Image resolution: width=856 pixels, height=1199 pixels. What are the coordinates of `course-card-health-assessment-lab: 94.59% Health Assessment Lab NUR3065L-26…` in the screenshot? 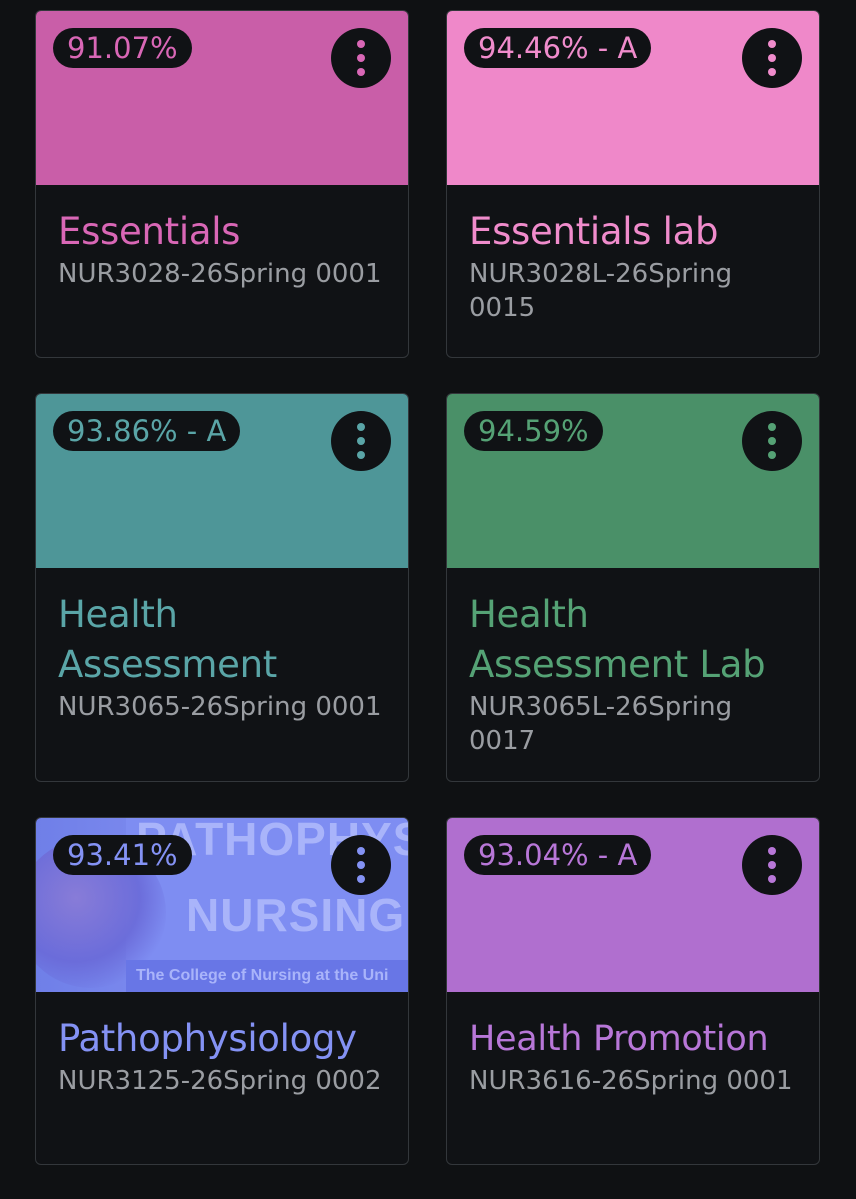 It's located at (633, 587).